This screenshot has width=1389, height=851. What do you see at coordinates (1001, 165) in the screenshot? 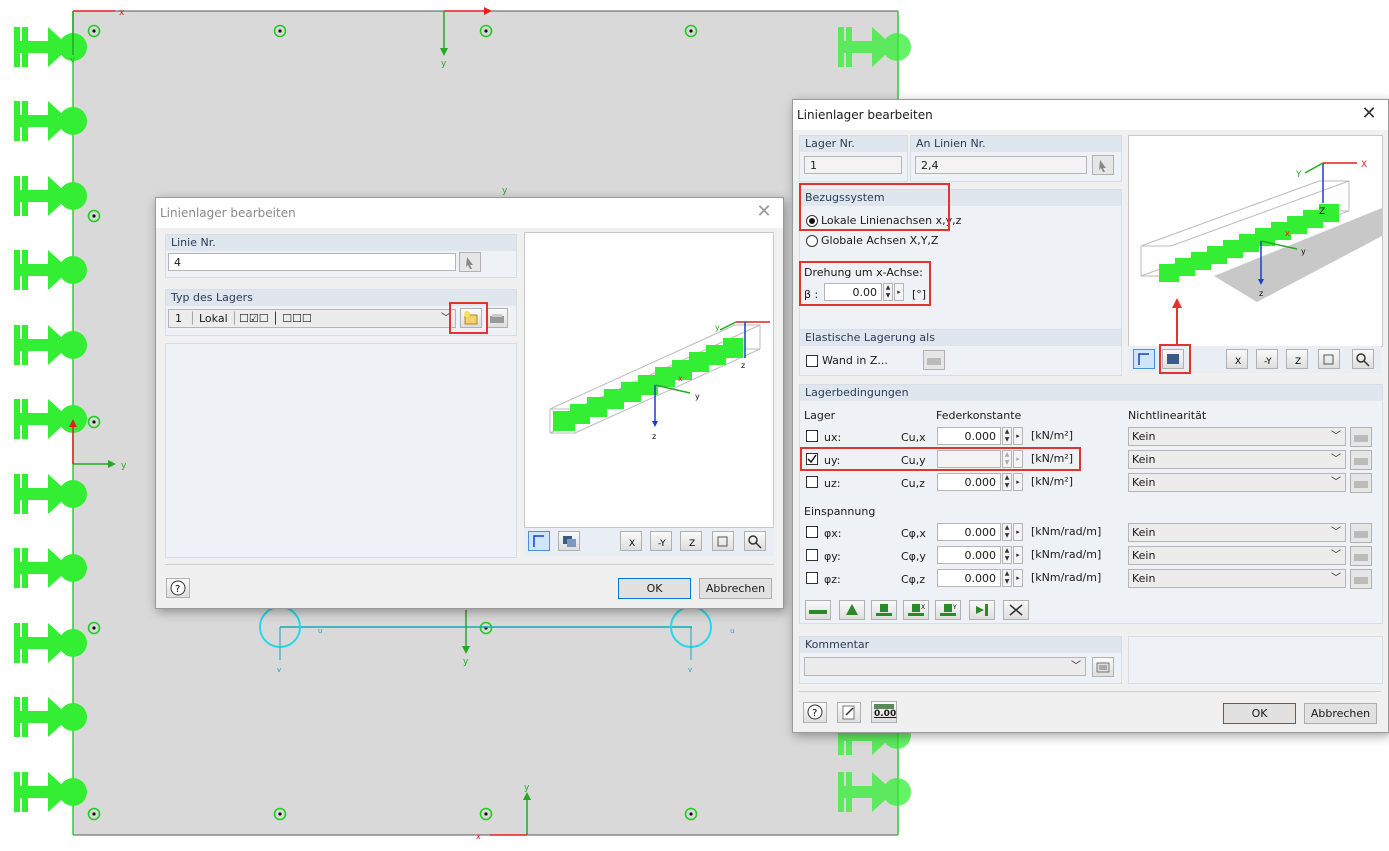
I see `lines-no-field: 2,4` at bounding box center [1001, 165].